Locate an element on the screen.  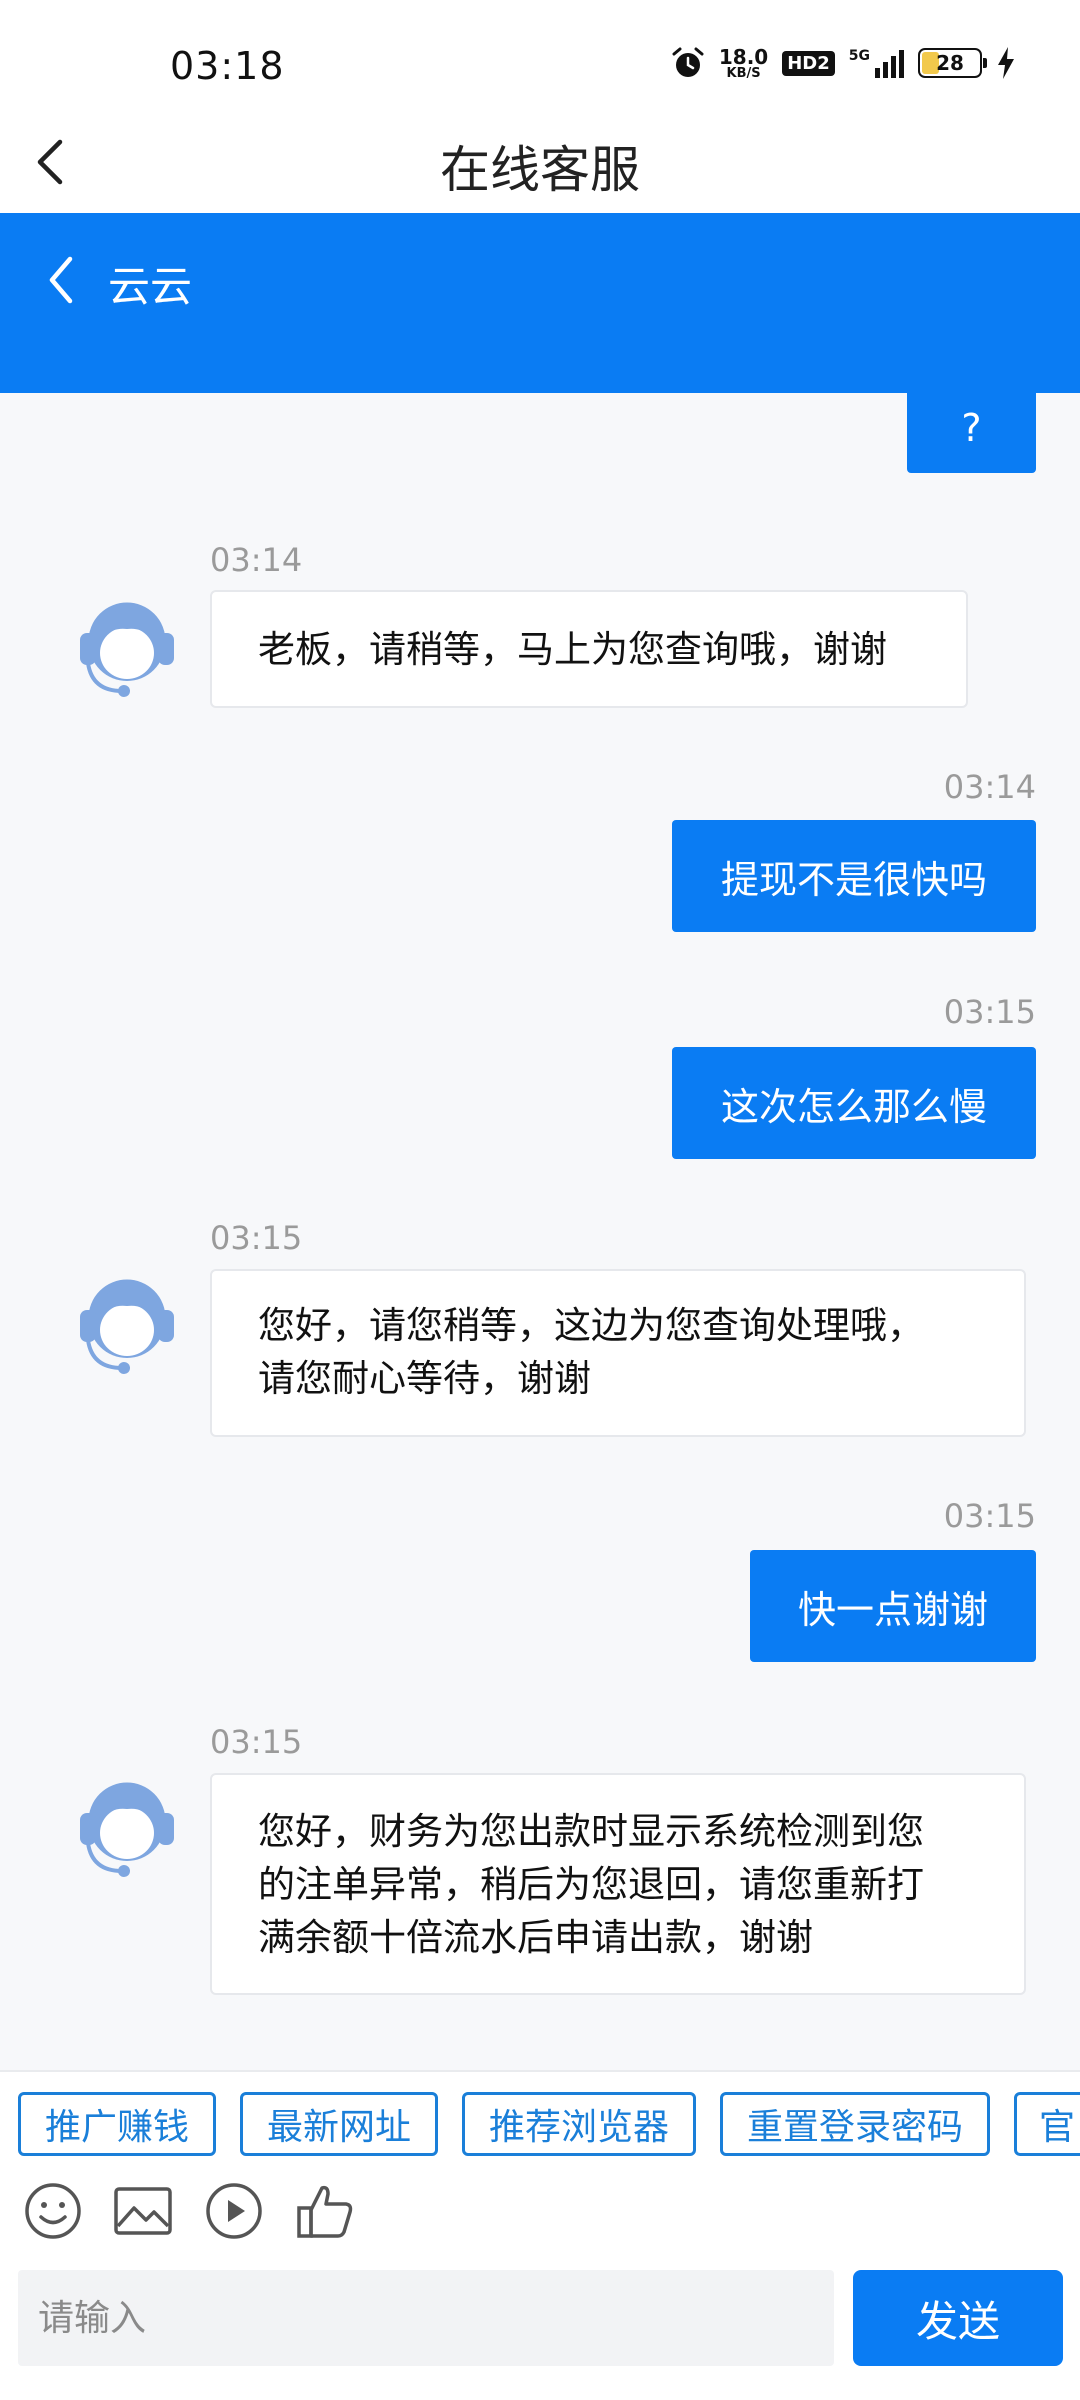
page-title: 在线客服 is located at coordinates (540, 170).